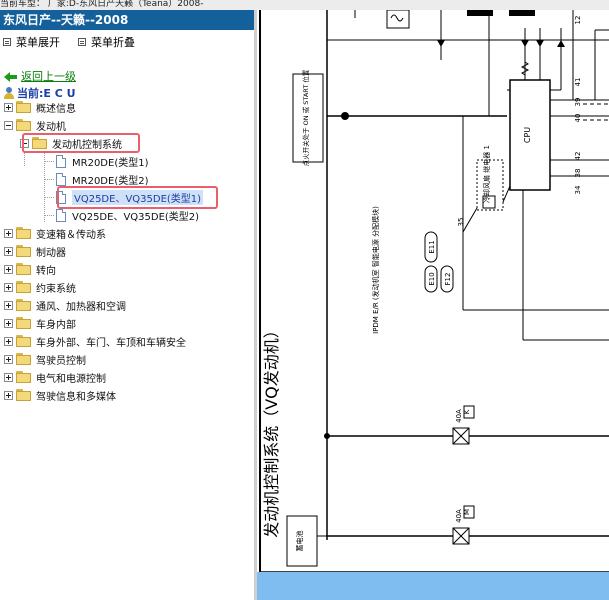 The height and width of the screenshot is (600, 609). I want to click on tree-item-label: 制动器, so click(51, 253).